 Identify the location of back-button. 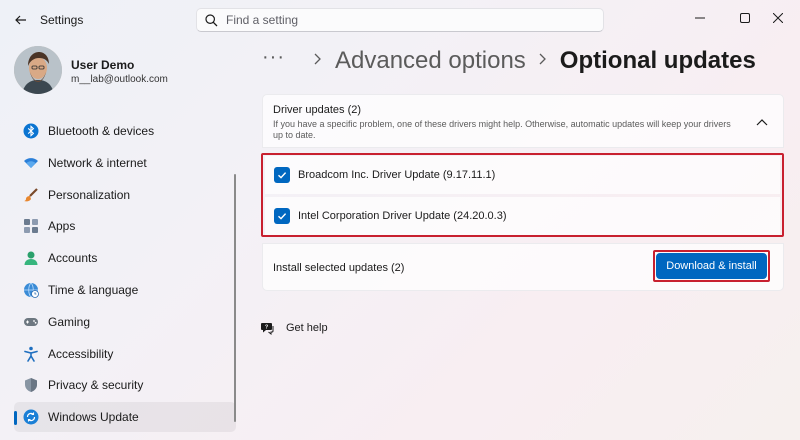
(21, 20).